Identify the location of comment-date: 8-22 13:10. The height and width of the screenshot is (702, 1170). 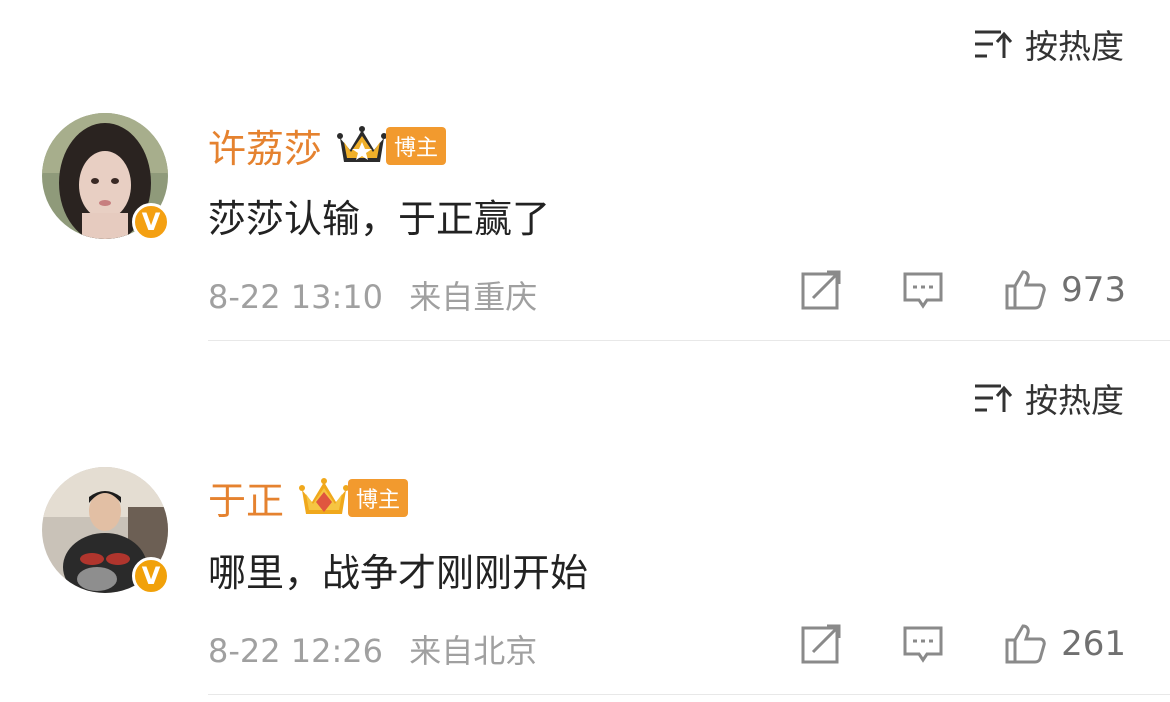
(296, 297).